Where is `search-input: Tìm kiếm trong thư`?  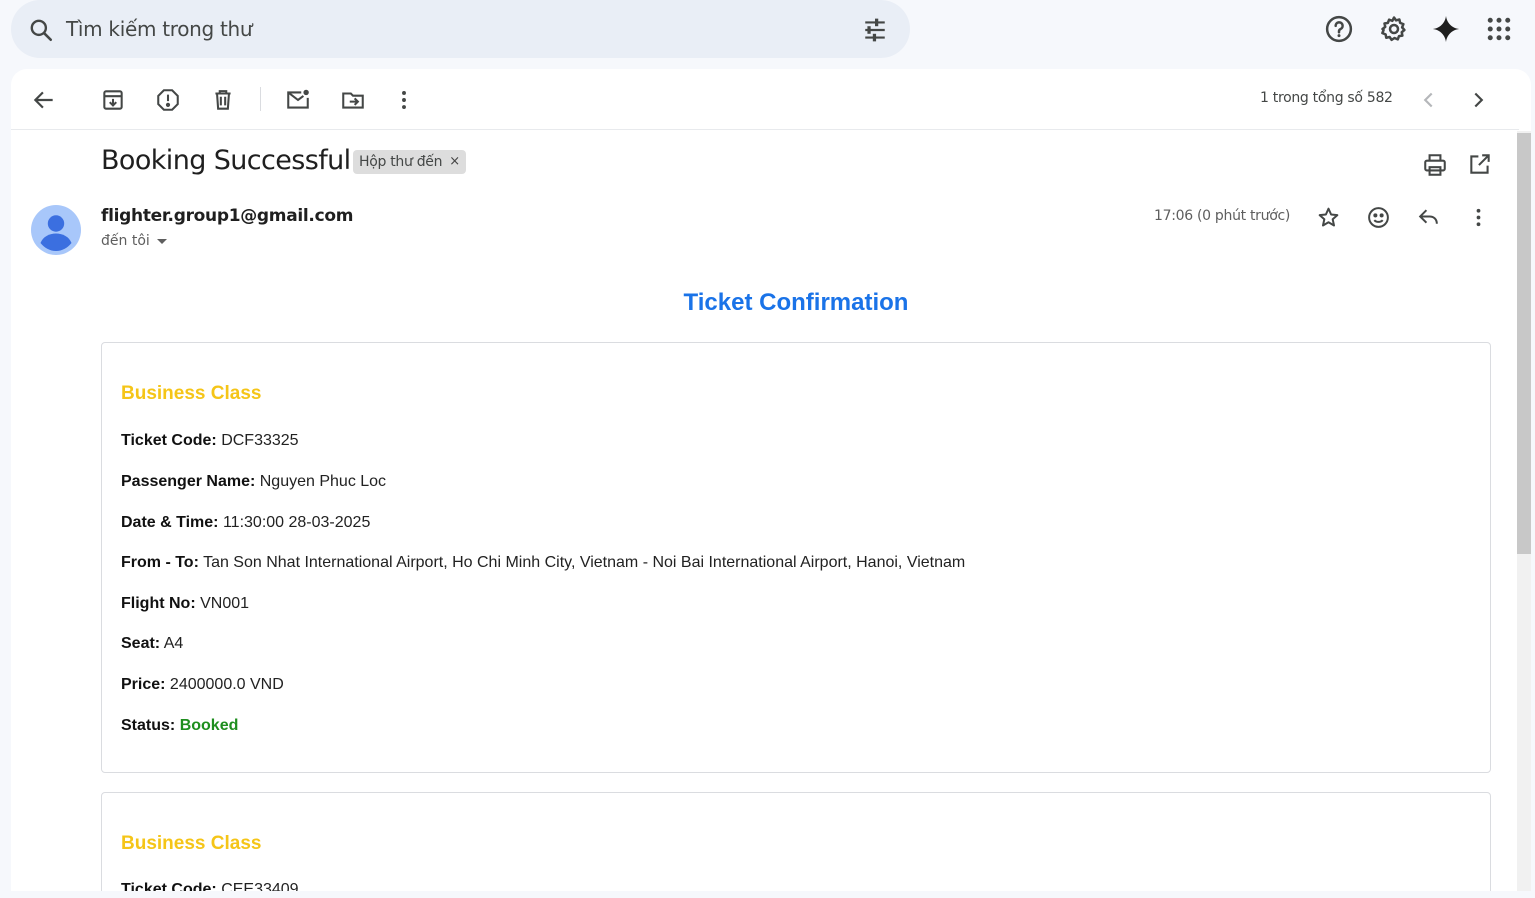 search-input: Tìm kiếm trong thư is located at coordinates (159, 29).